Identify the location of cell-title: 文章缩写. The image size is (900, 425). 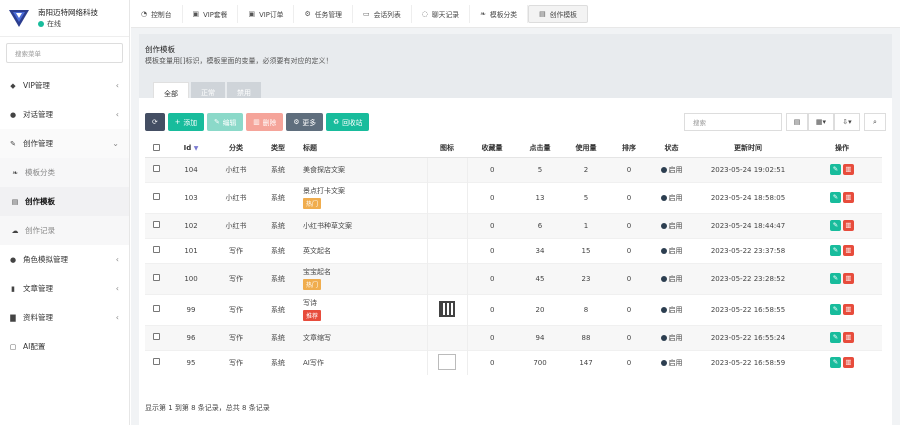
(363, 337).